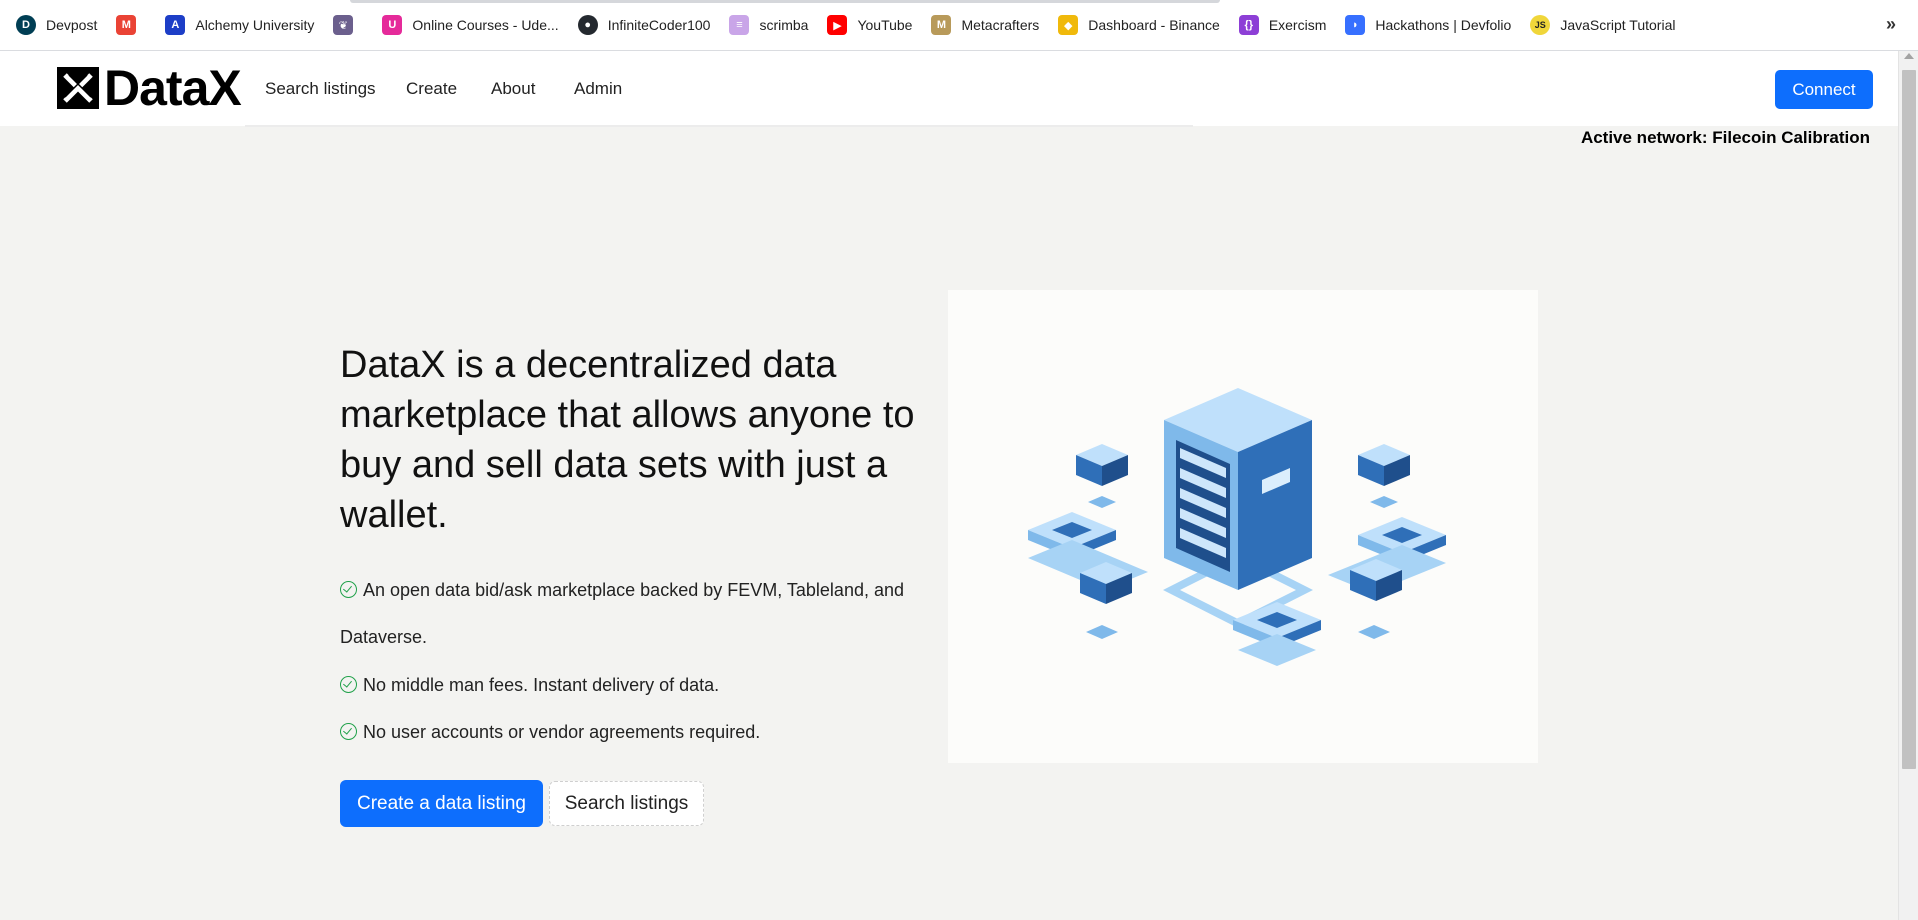 This screenshot has height=920, width=1918. I want to click on active-network-label: Active network: Filecoin Calibration, so click(1725, 137).